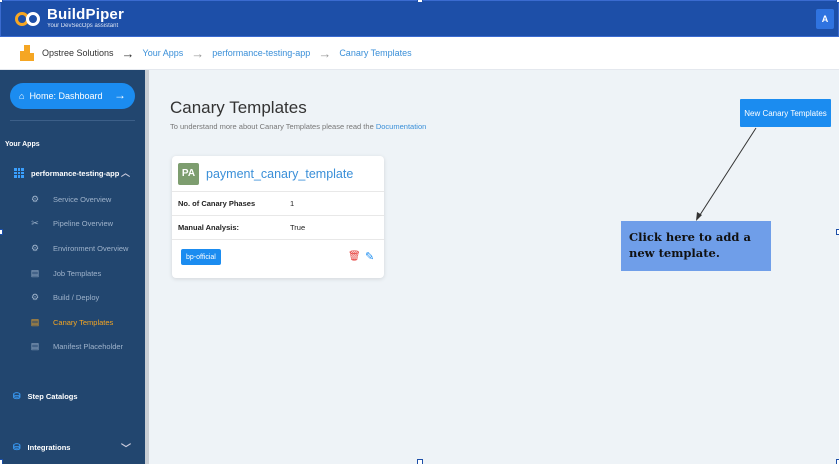 The width and height of the screenshot is (839, 464). What do you see at coordinates (369, 256) in the screenshot?
I see `pencil-icon: ✎` at bounding box center [369, 256].